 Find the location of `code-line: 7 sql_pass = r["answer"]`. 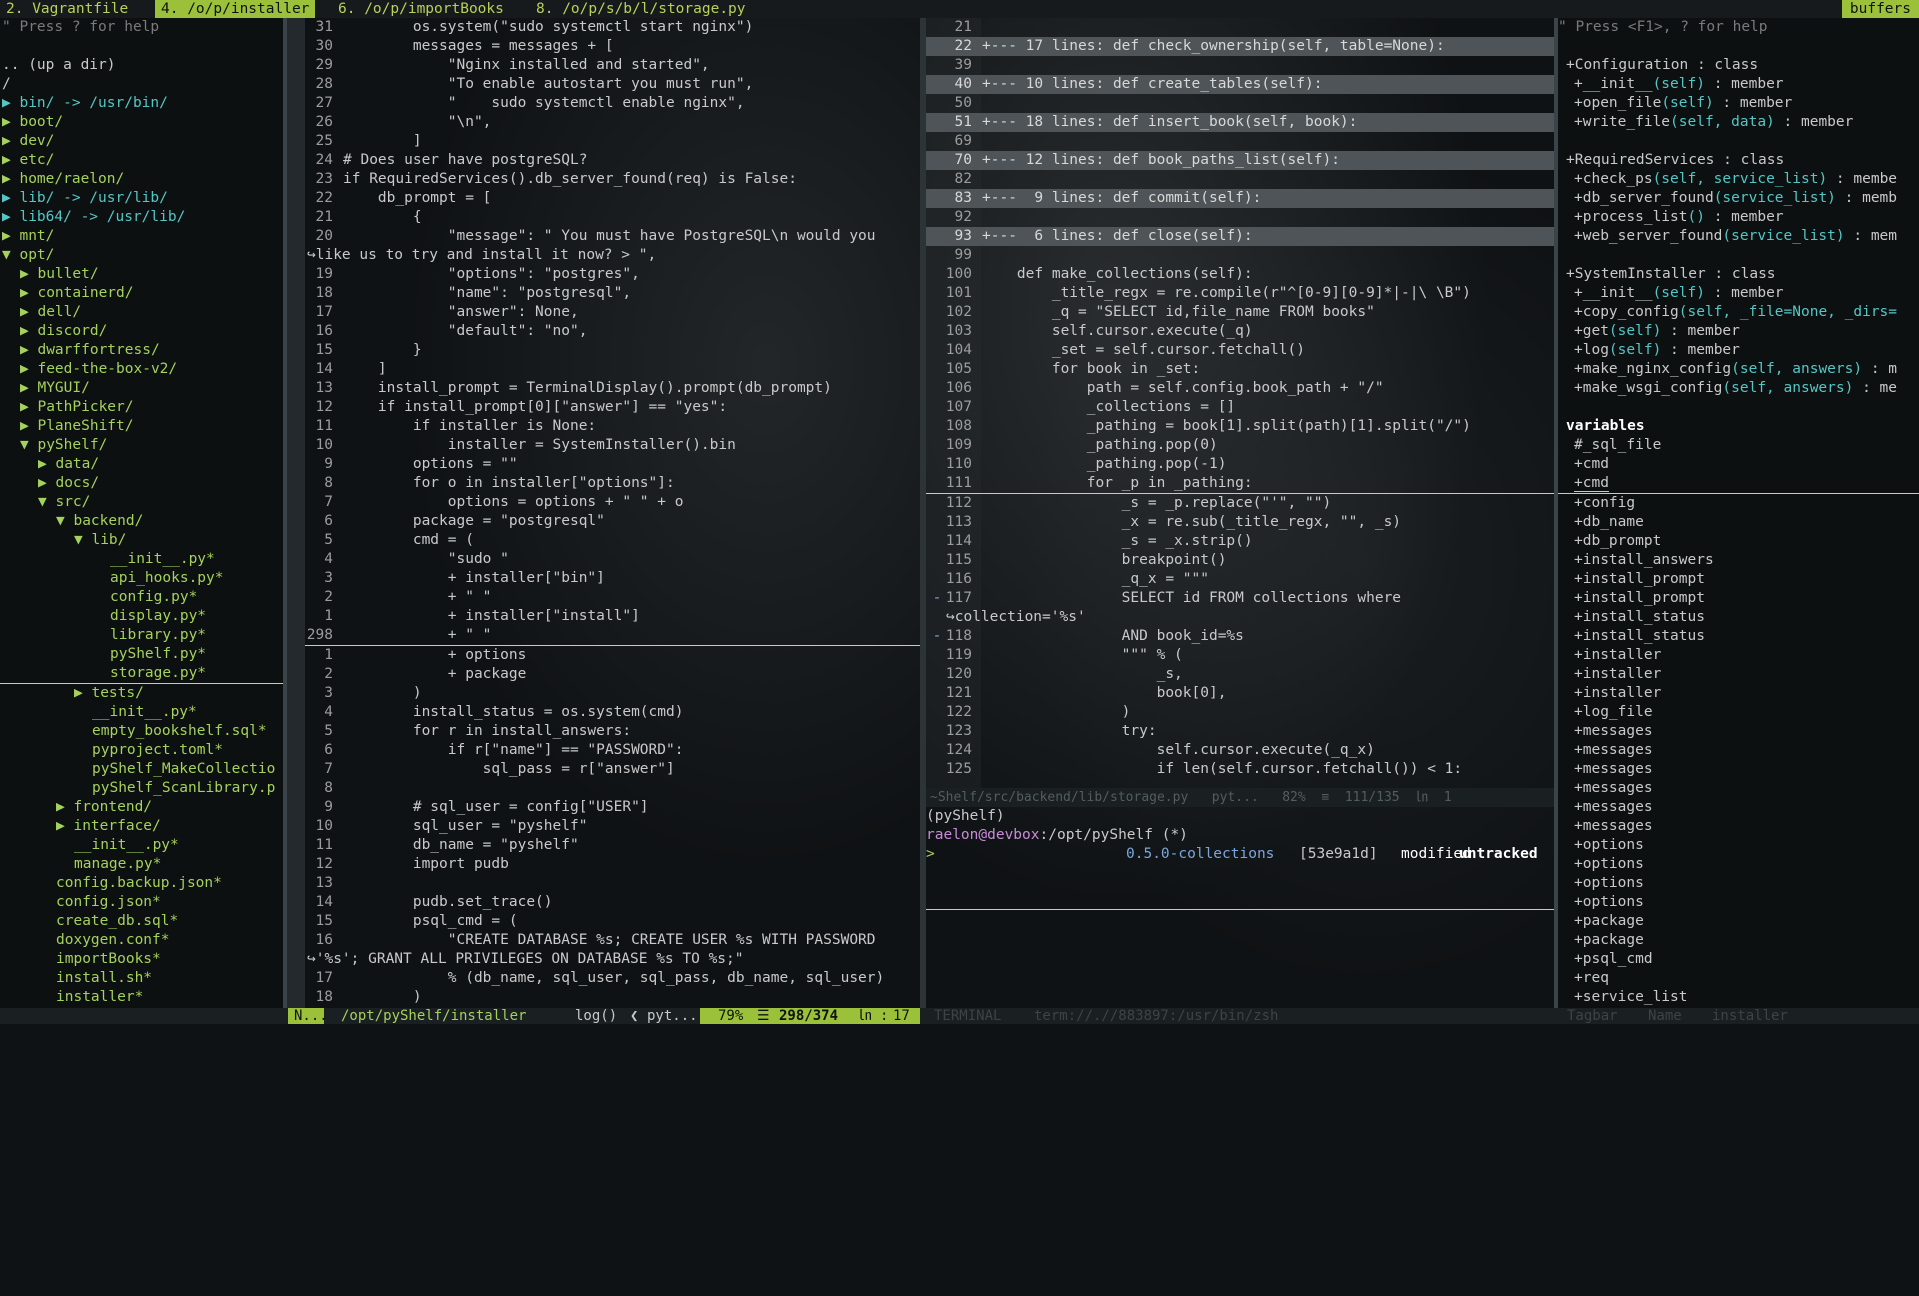

code-line: 7 sql_pass = r["answer"] is located at coordinates (612, 769).